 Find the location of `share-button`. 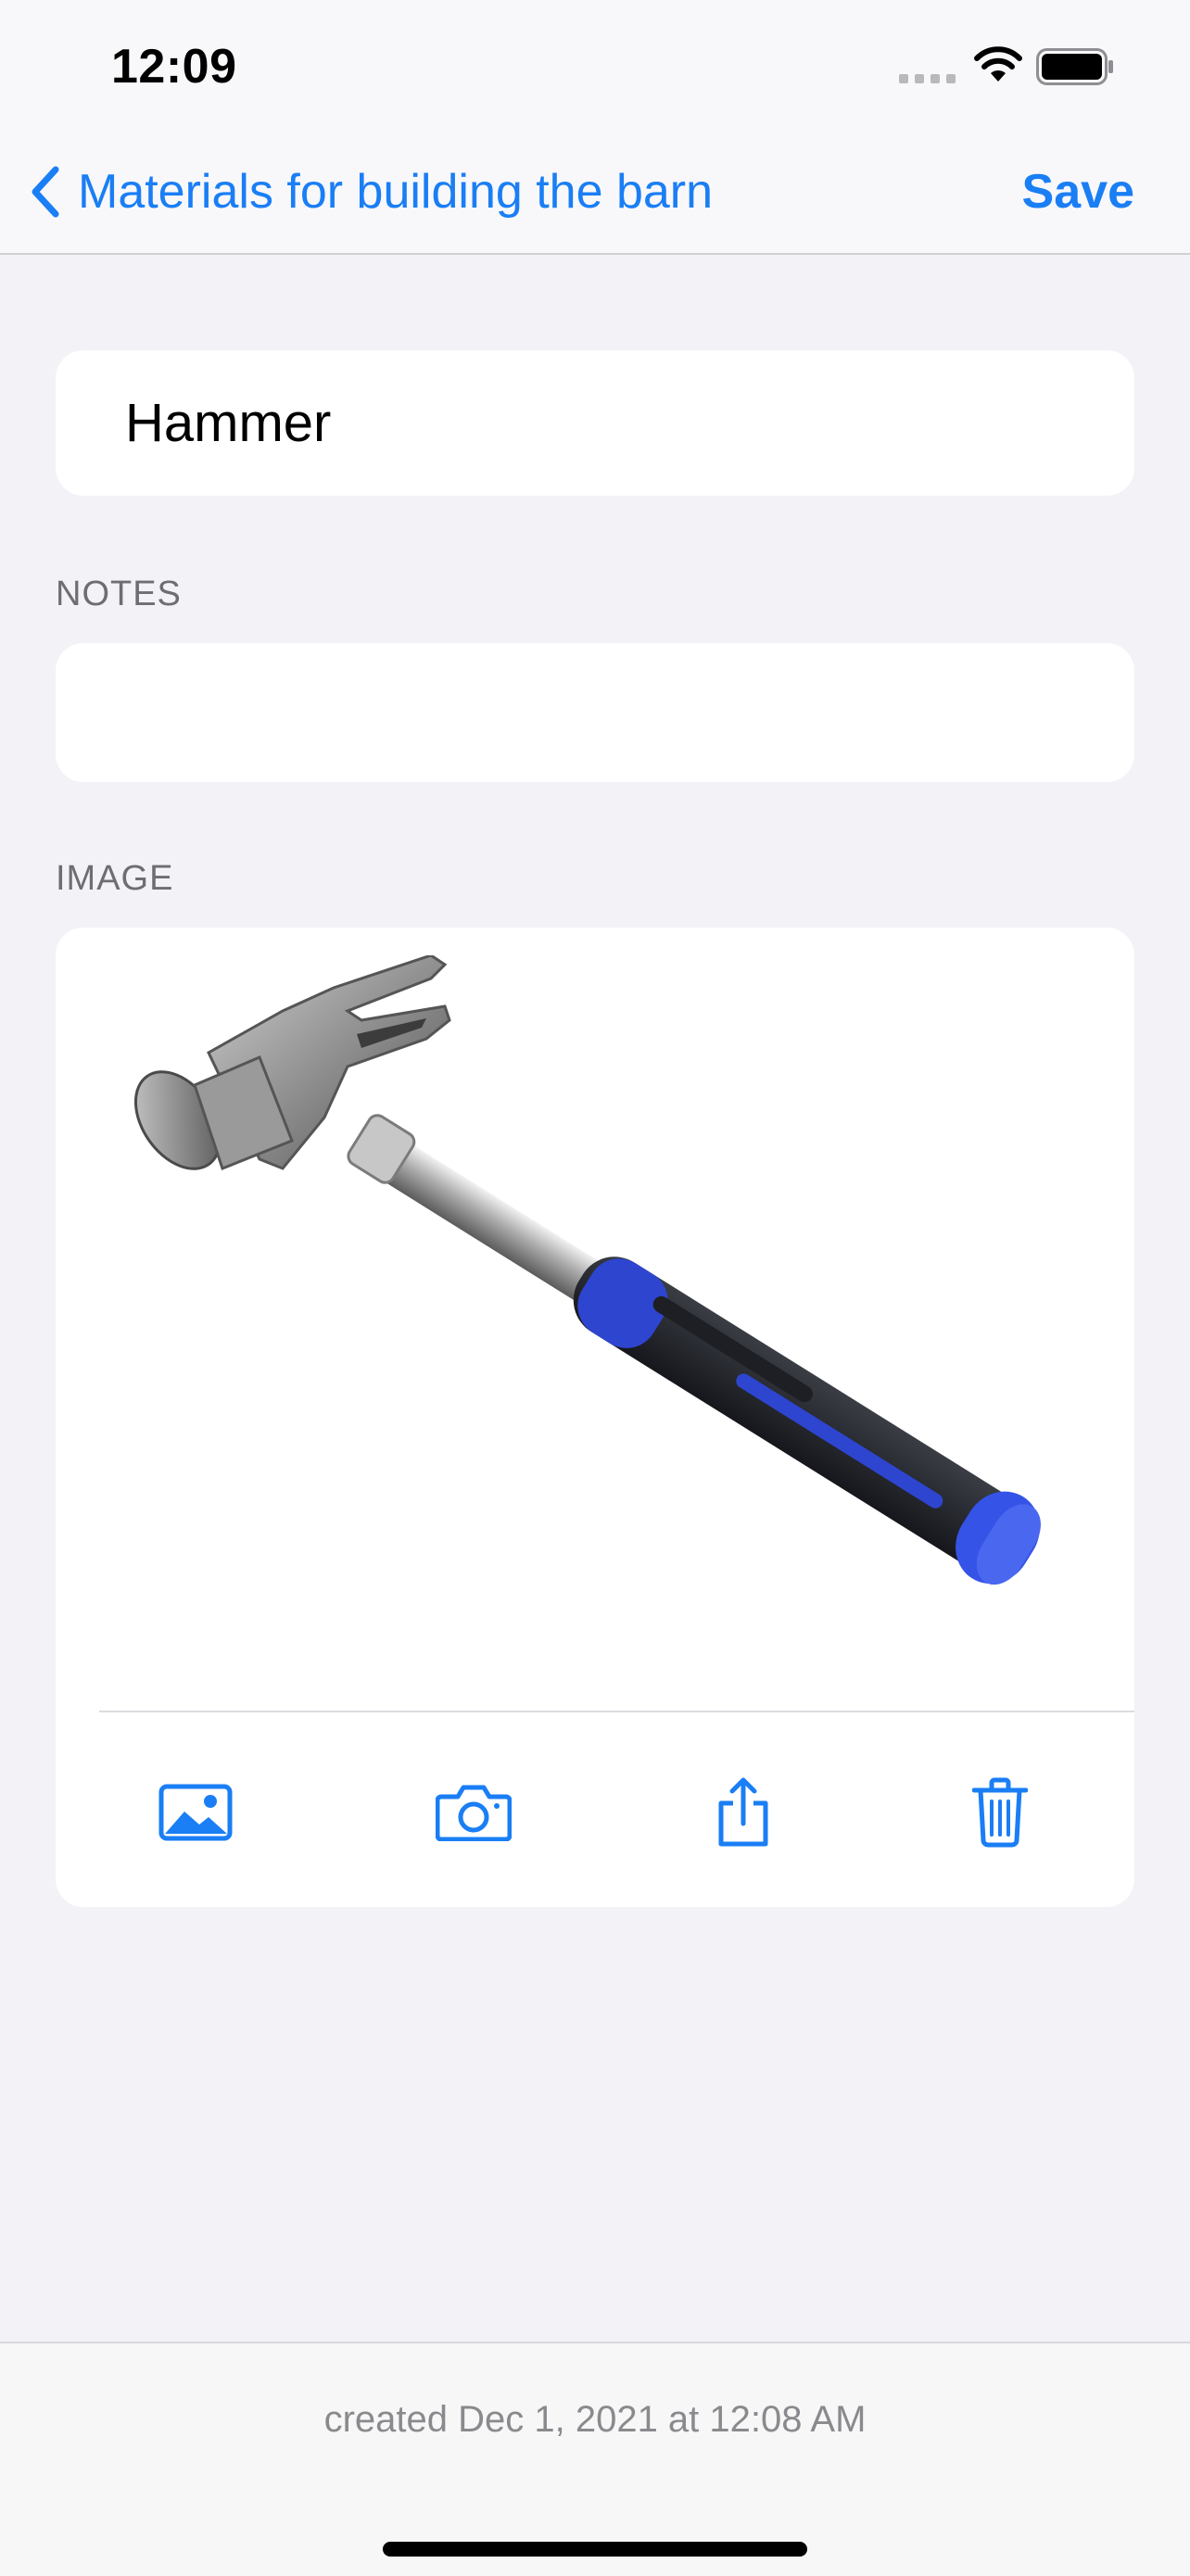

share-button is located at coordinates (743, 1812).